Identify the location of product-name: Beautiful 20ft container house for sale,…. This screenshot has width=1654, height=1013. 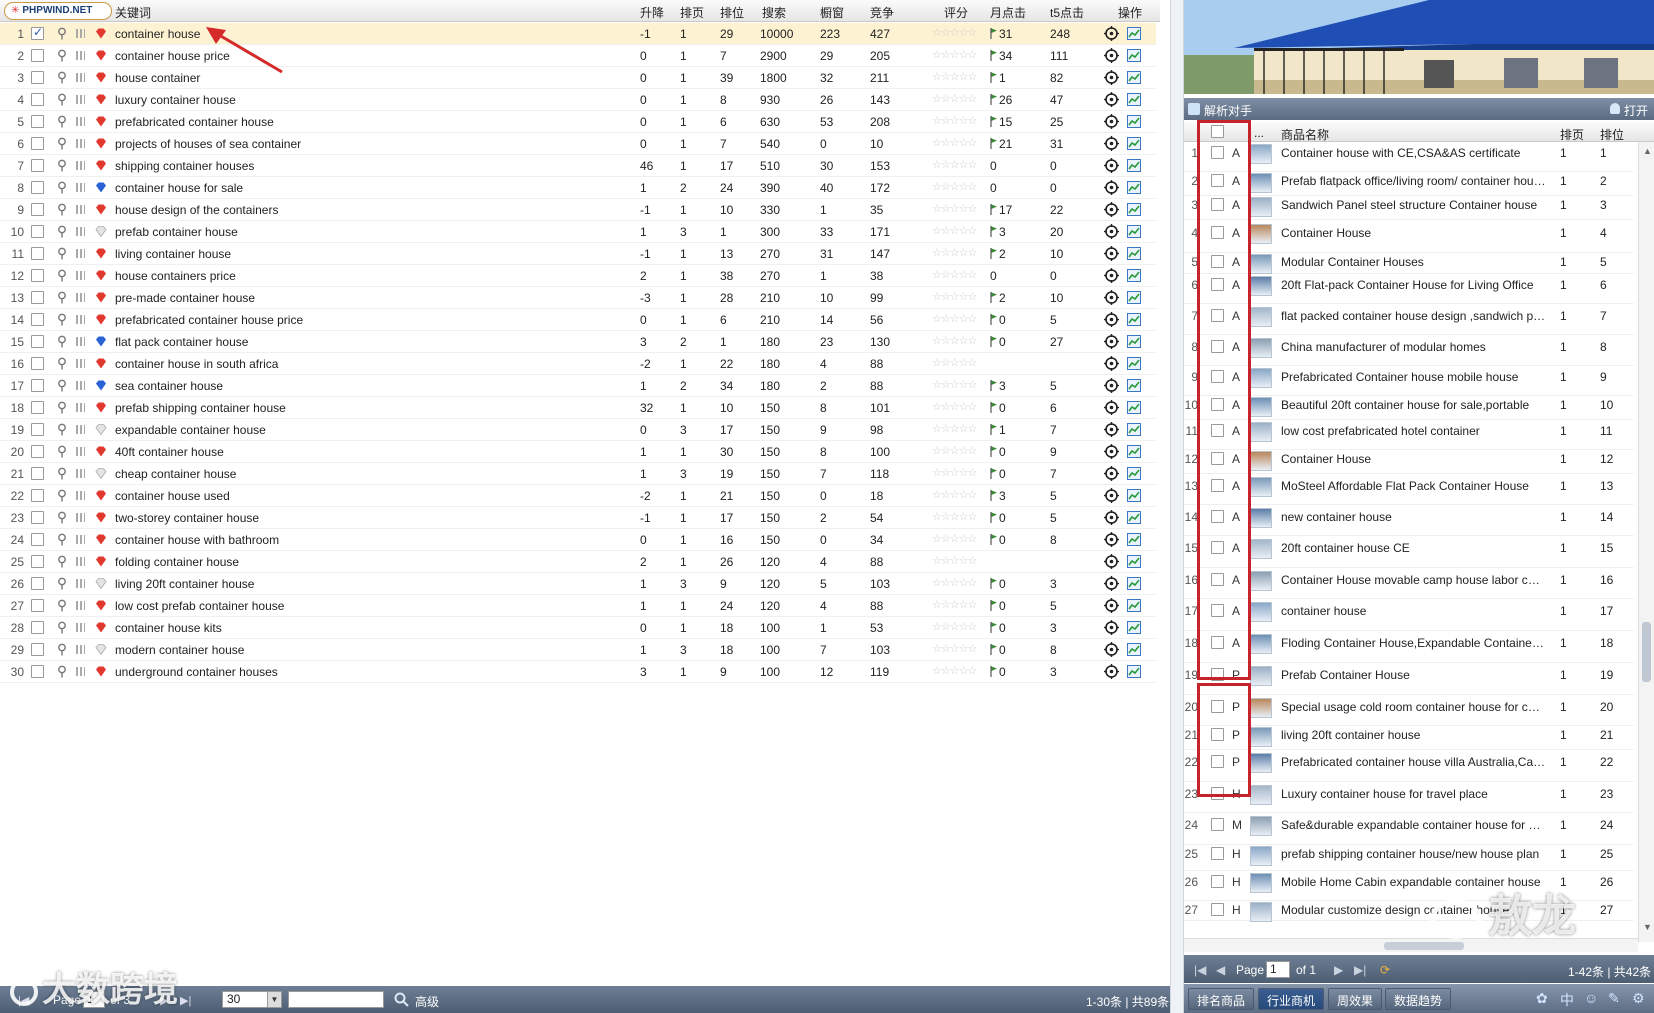
(1413, 405).